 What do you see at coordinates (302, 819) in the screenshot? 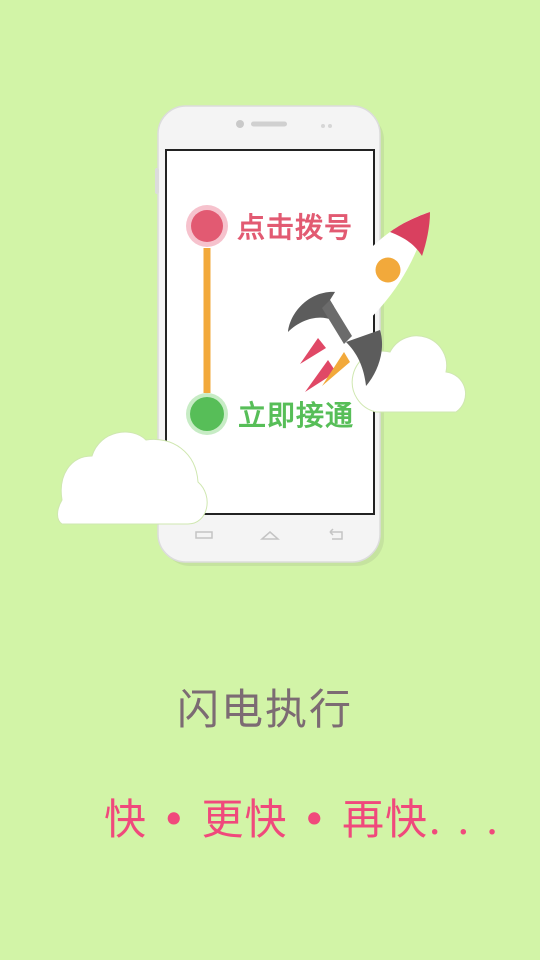
I see `tagline: 快 • 更快 • 再快. . .` at bounding box center [302, 819].